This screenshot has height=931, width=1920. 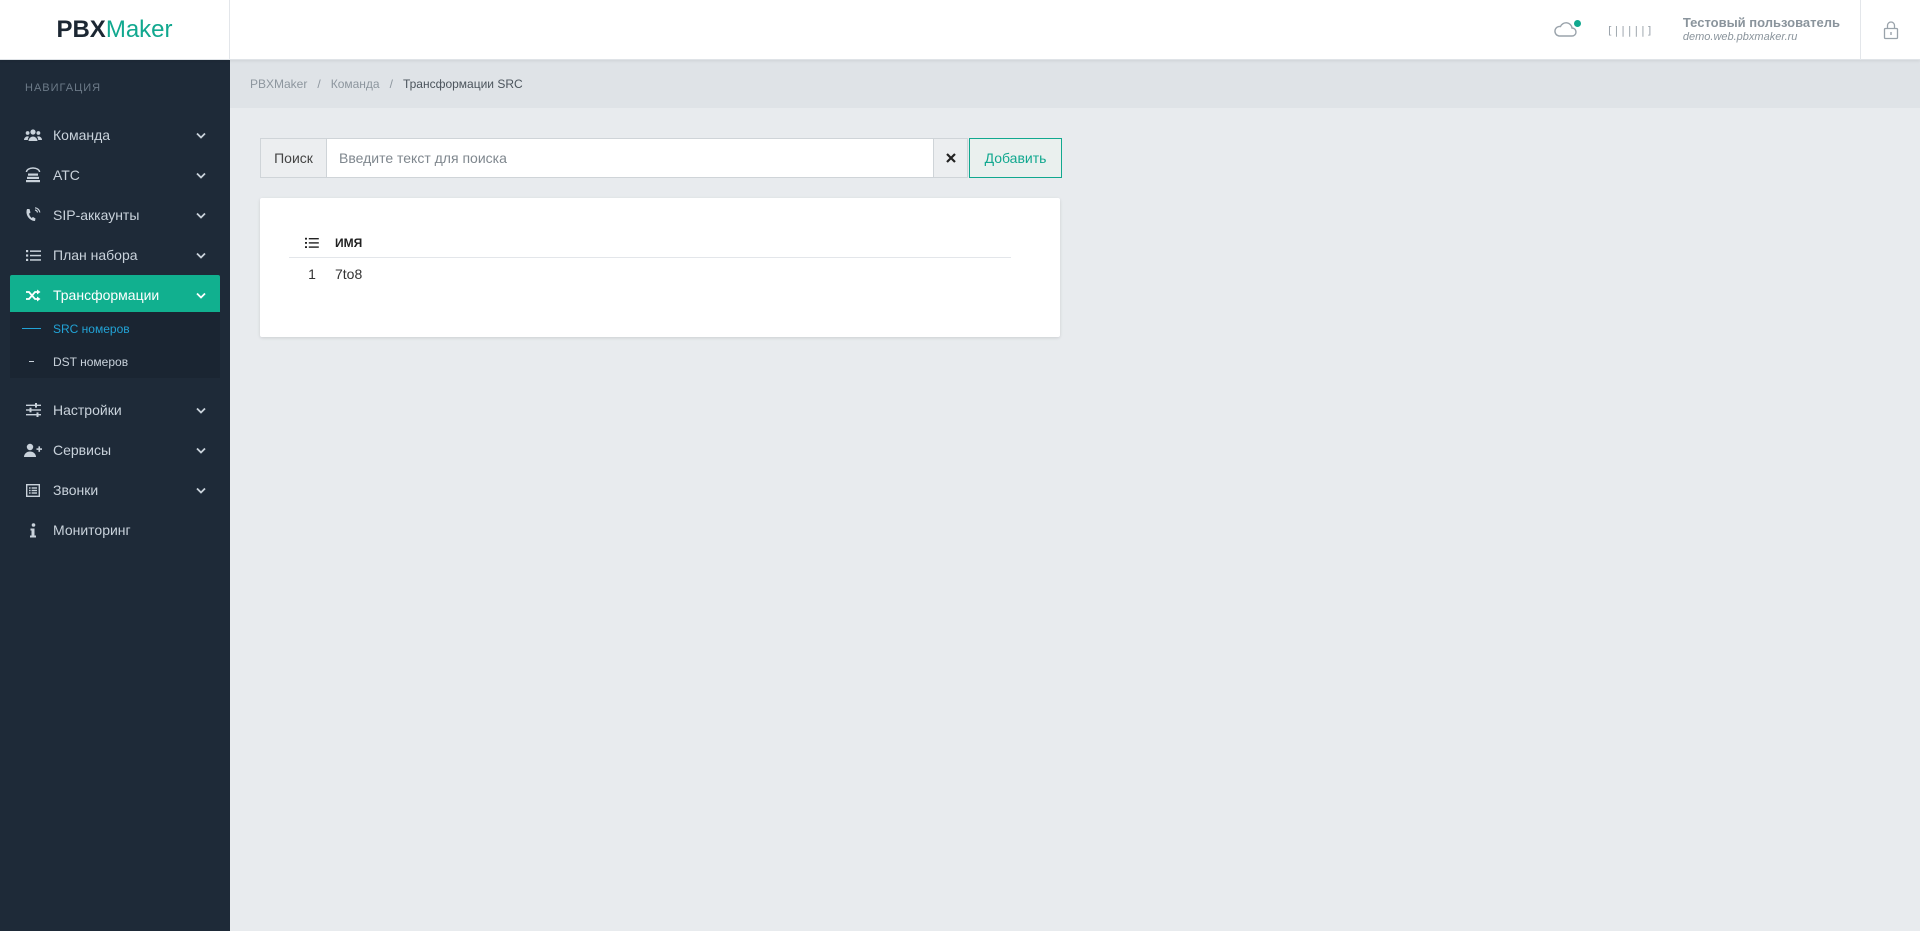 I want to click on search-input, so click(x=630, y=158).